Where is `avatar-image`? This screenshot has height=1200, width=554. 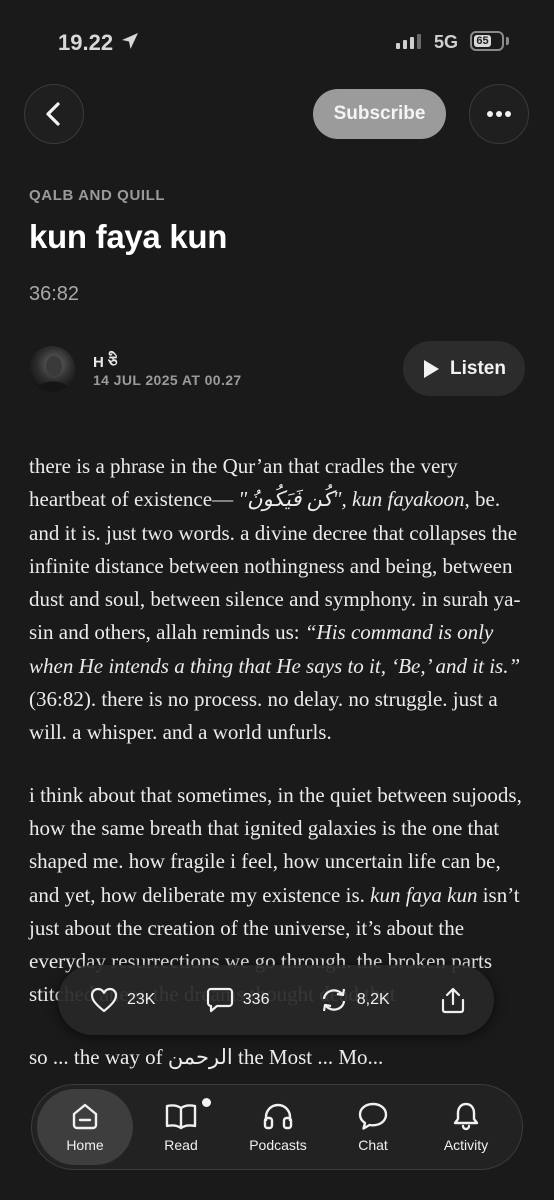
avatar-image is located at coordinates (53, 374).